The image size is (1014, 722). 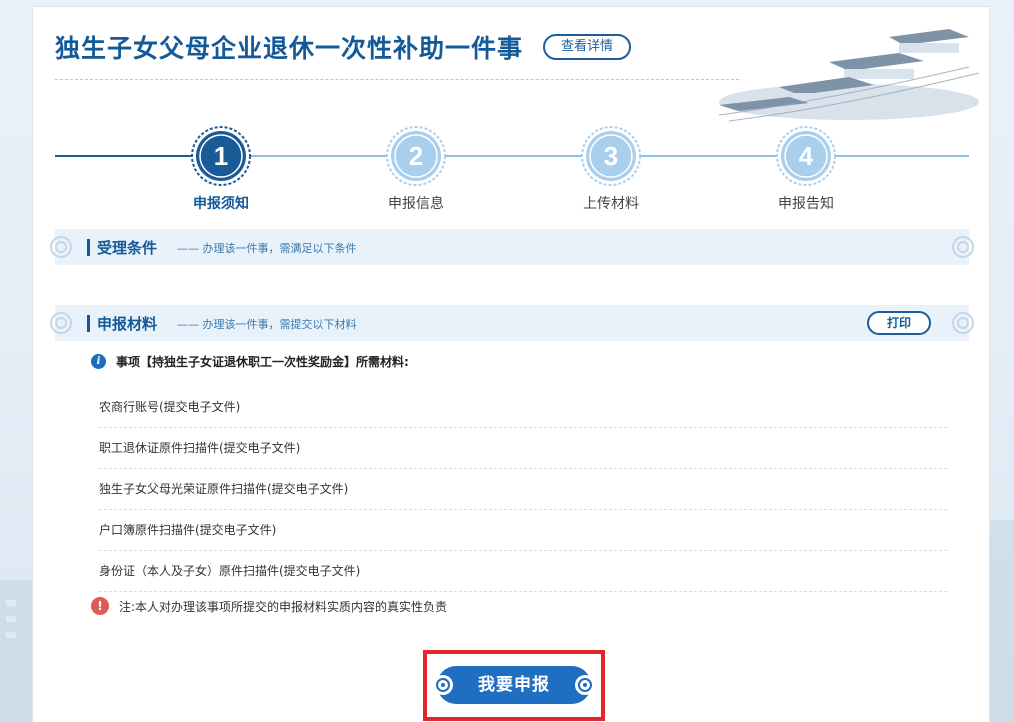 I want to click on step-1-badge: 1, so click(x=221, y=156).